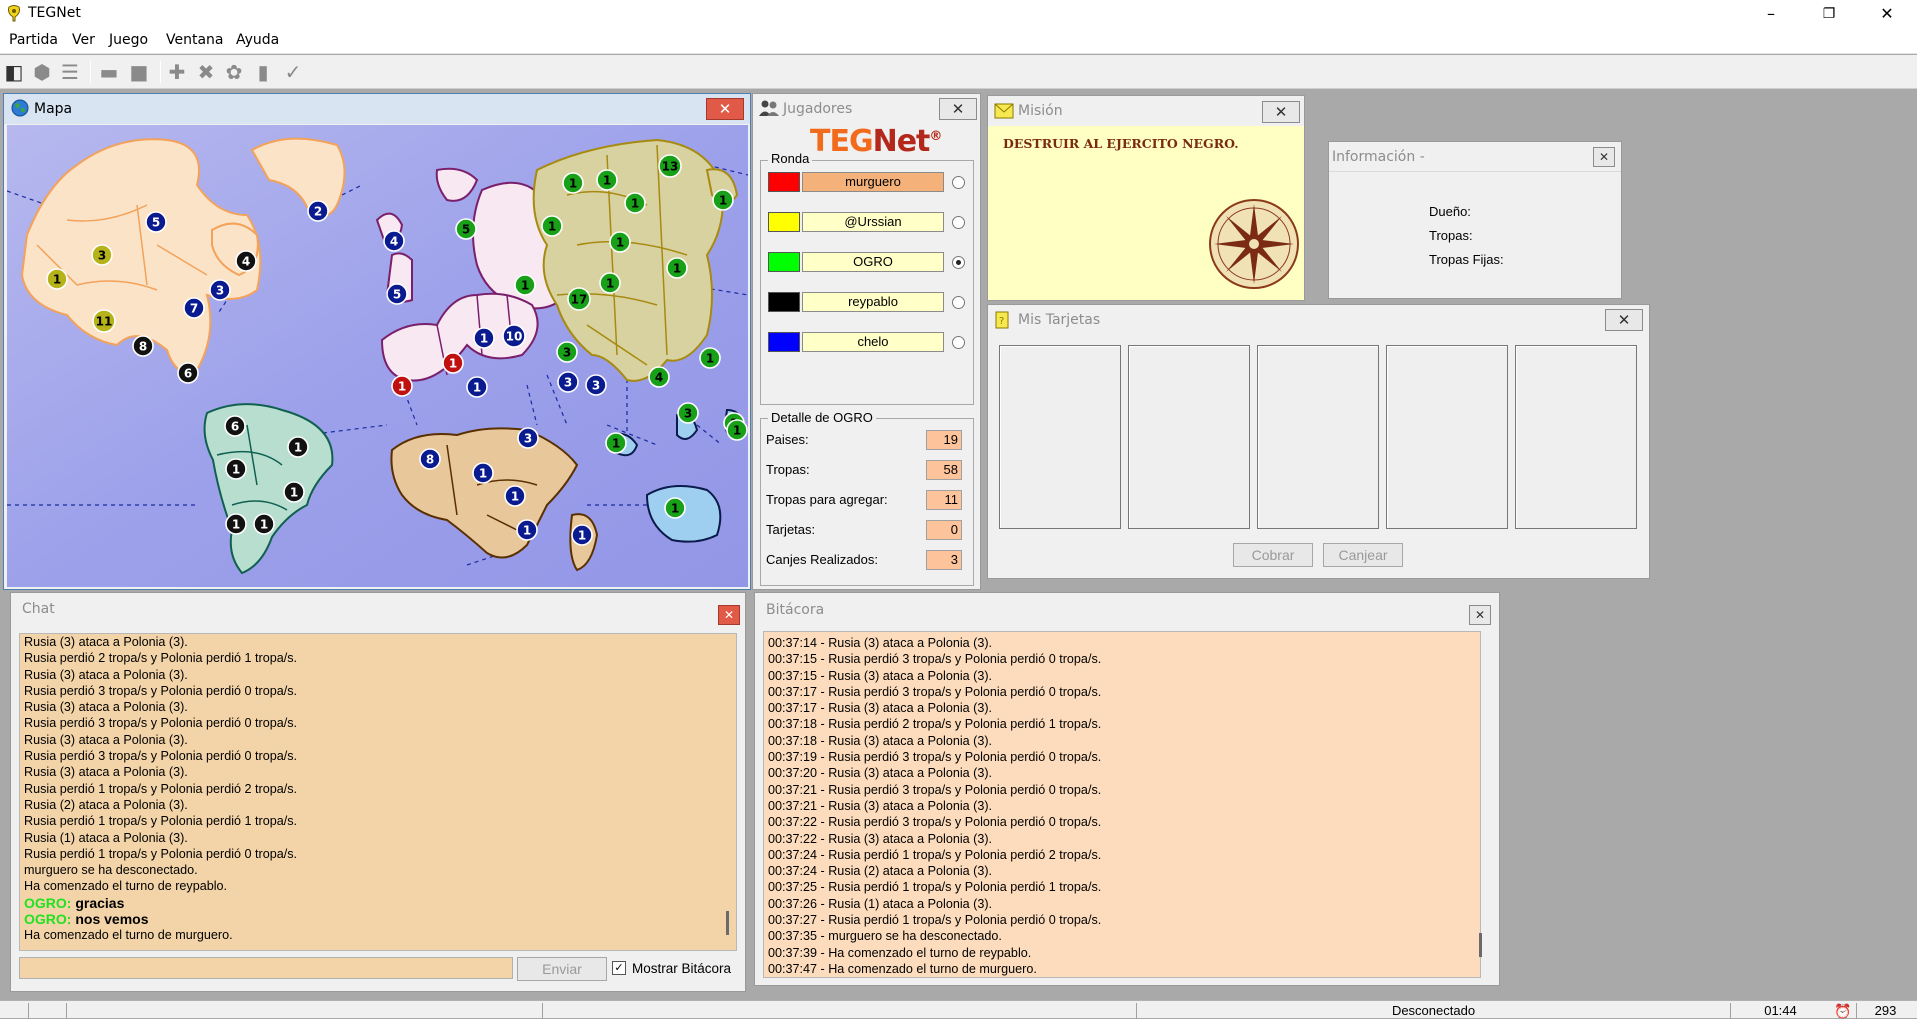  I want to click on stop-icon: ■, so click(139, 72).